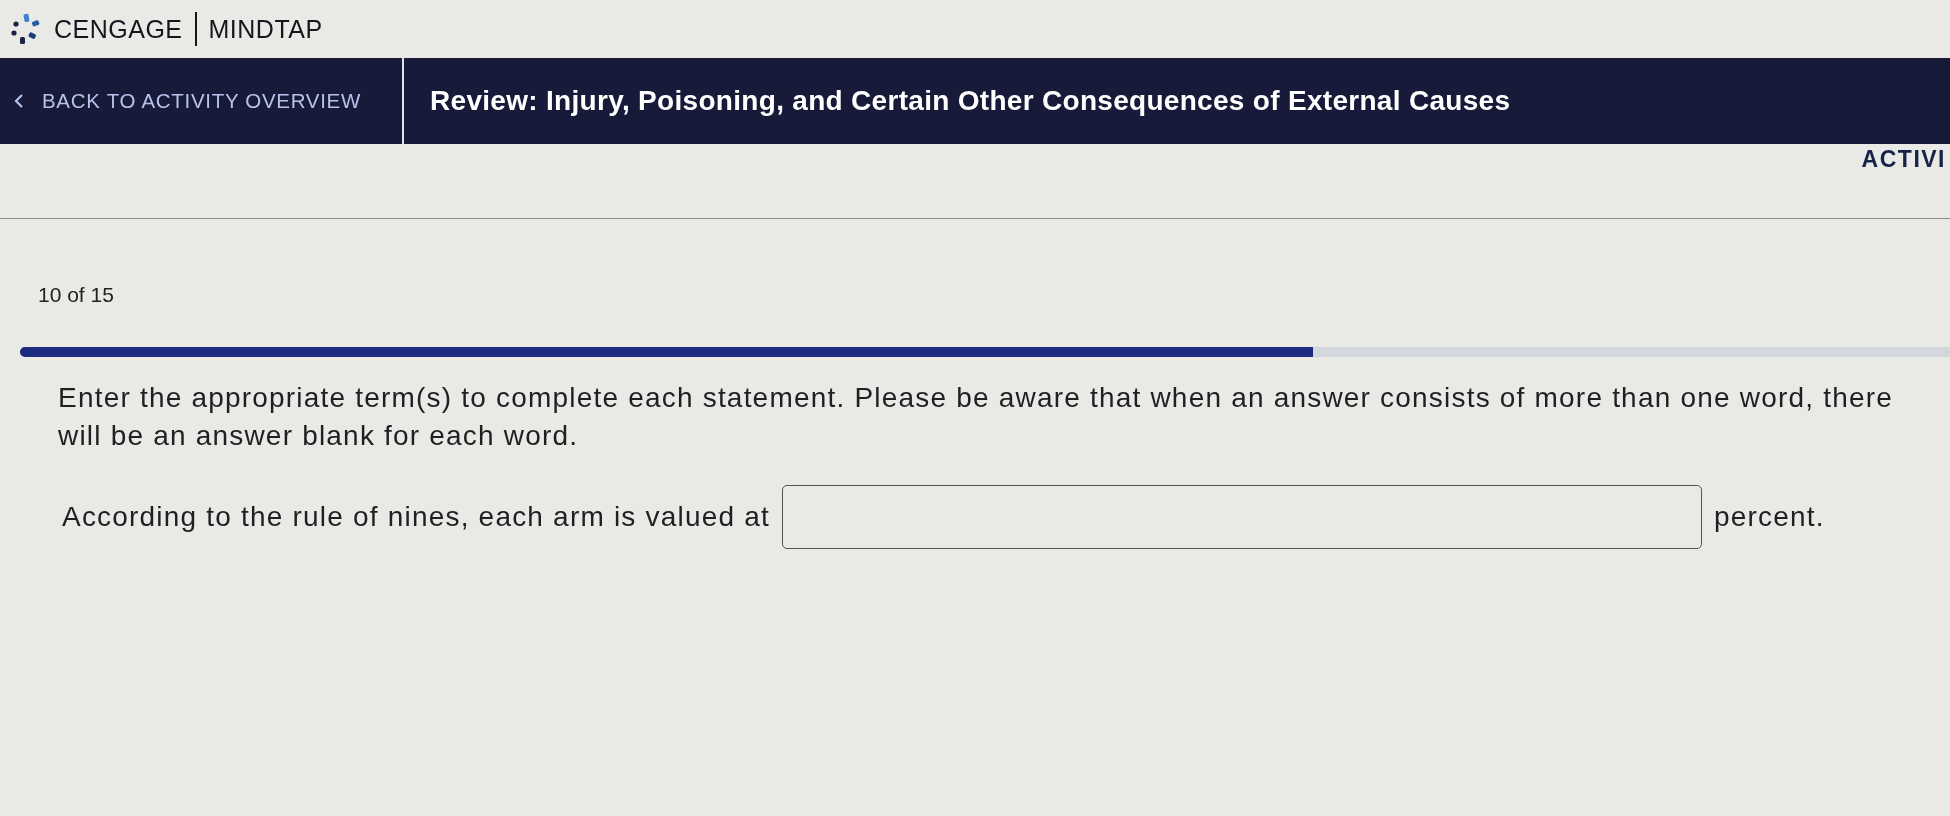 Image resolution: width=1950 pixels, height=816 pixels. I want to click on logo-icon, so click(26, 29).